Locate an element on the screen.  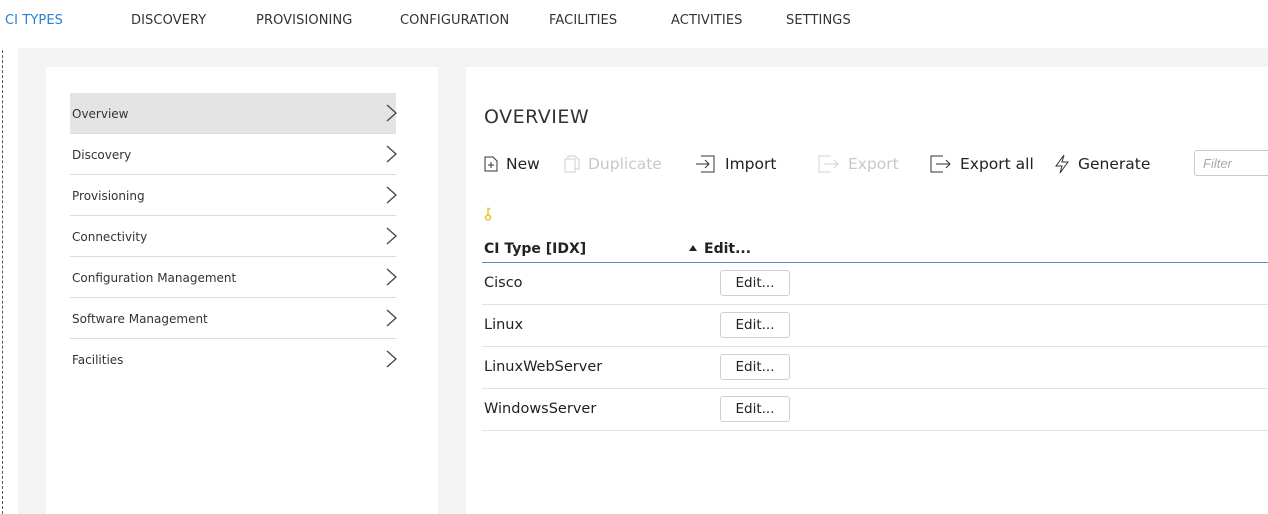
export-all-icon is located at coordinates (940, 164).